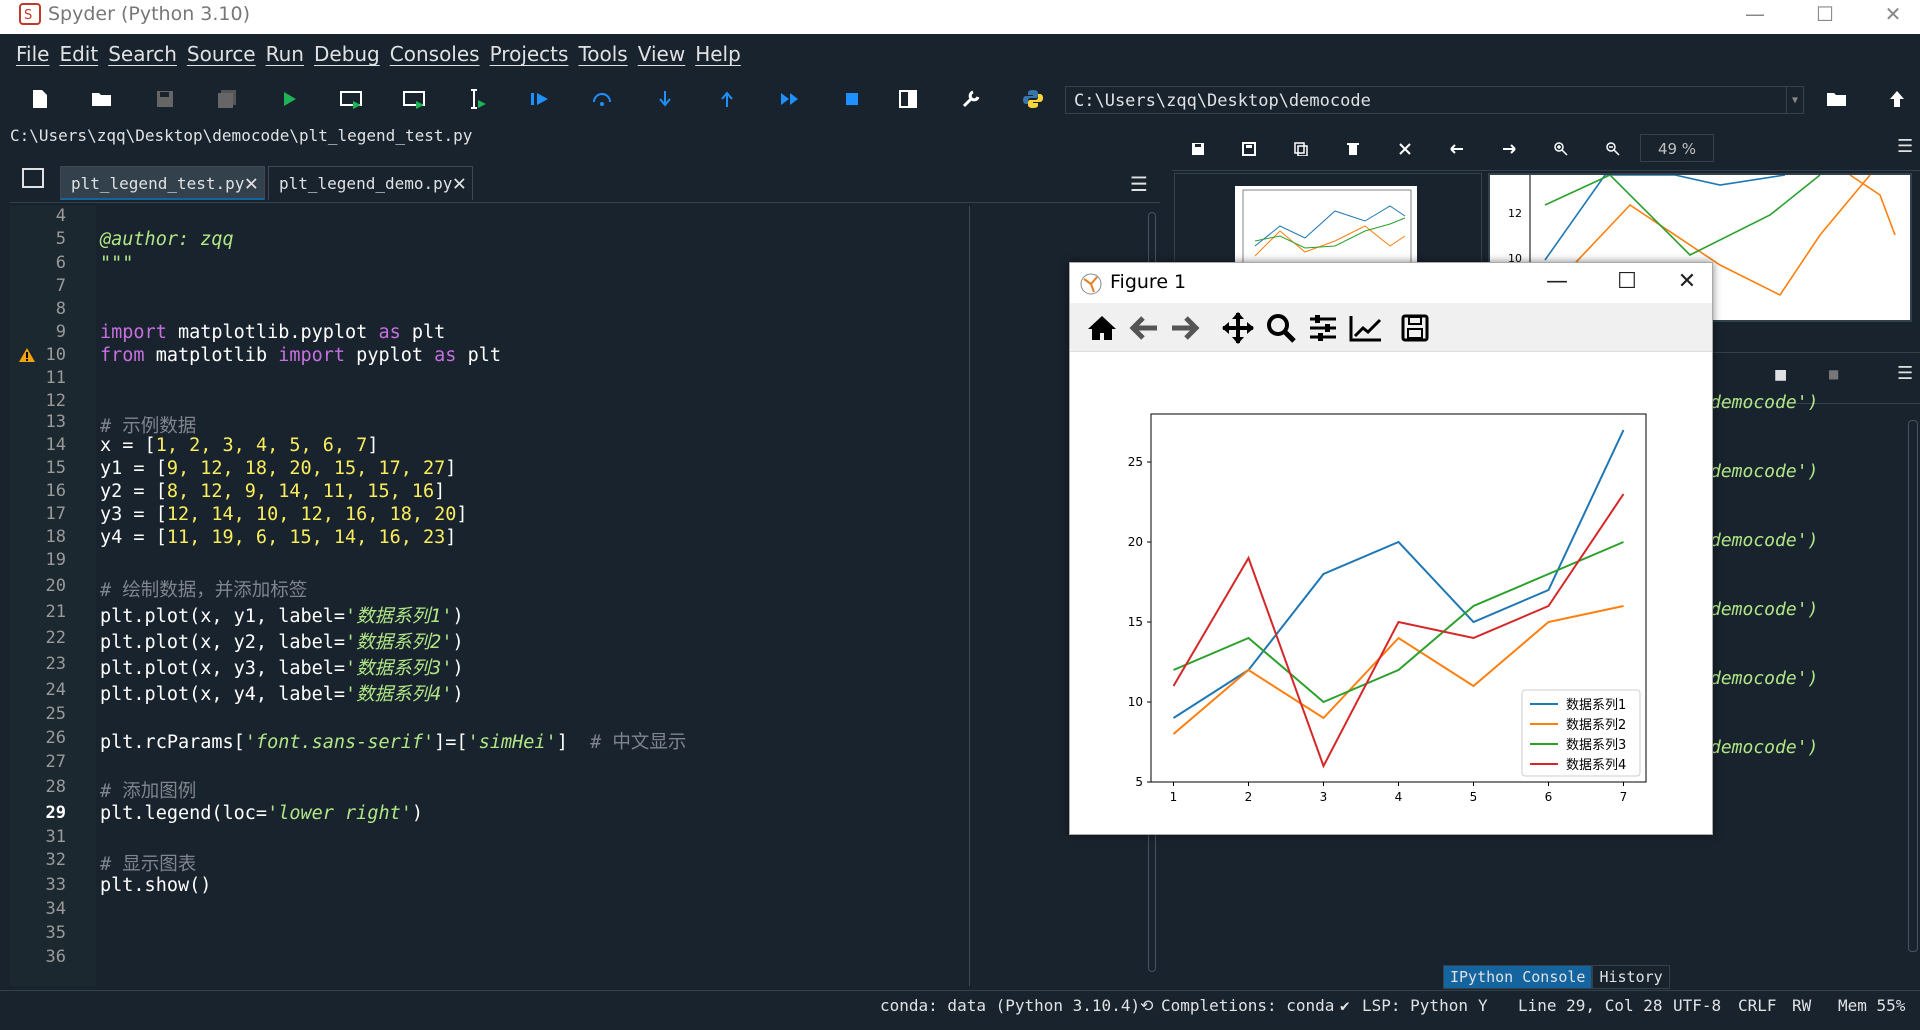 This screenshot has width=1920, height=1030. What do you see at coordinates (1139, 782) in the screenshot?
I see `y-tick-label: 5` at bounding box center [1139, 782].